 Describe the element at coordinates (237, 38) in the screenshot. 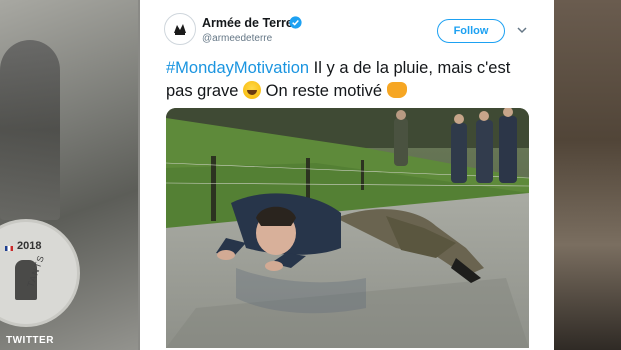

I see `author-handle: @armeedeterre` at that location.